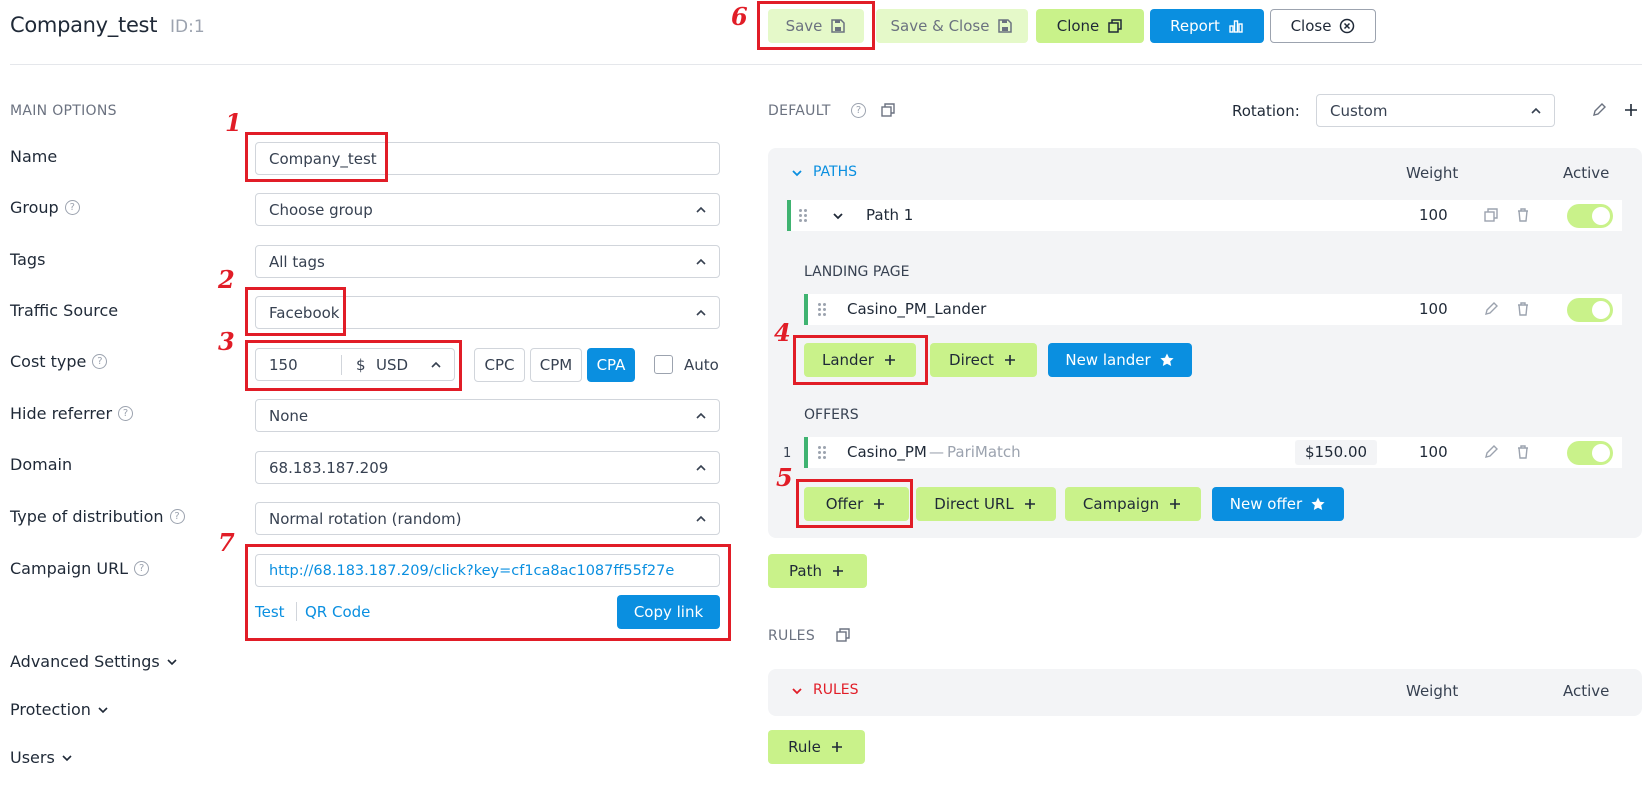  What do you see at coordinates (1204, 215) in the screenshot?
I see `path-row: Path 1 100` at bounding box center [1204, 215].